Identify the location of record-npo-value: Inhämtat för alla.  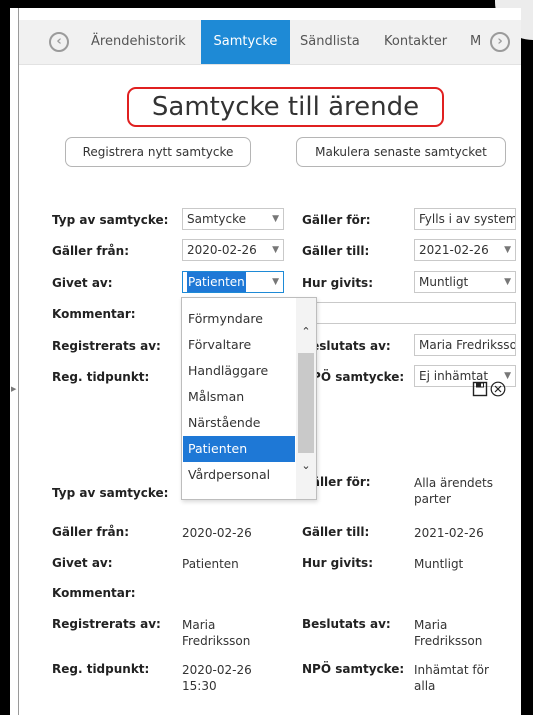
(451, 678).